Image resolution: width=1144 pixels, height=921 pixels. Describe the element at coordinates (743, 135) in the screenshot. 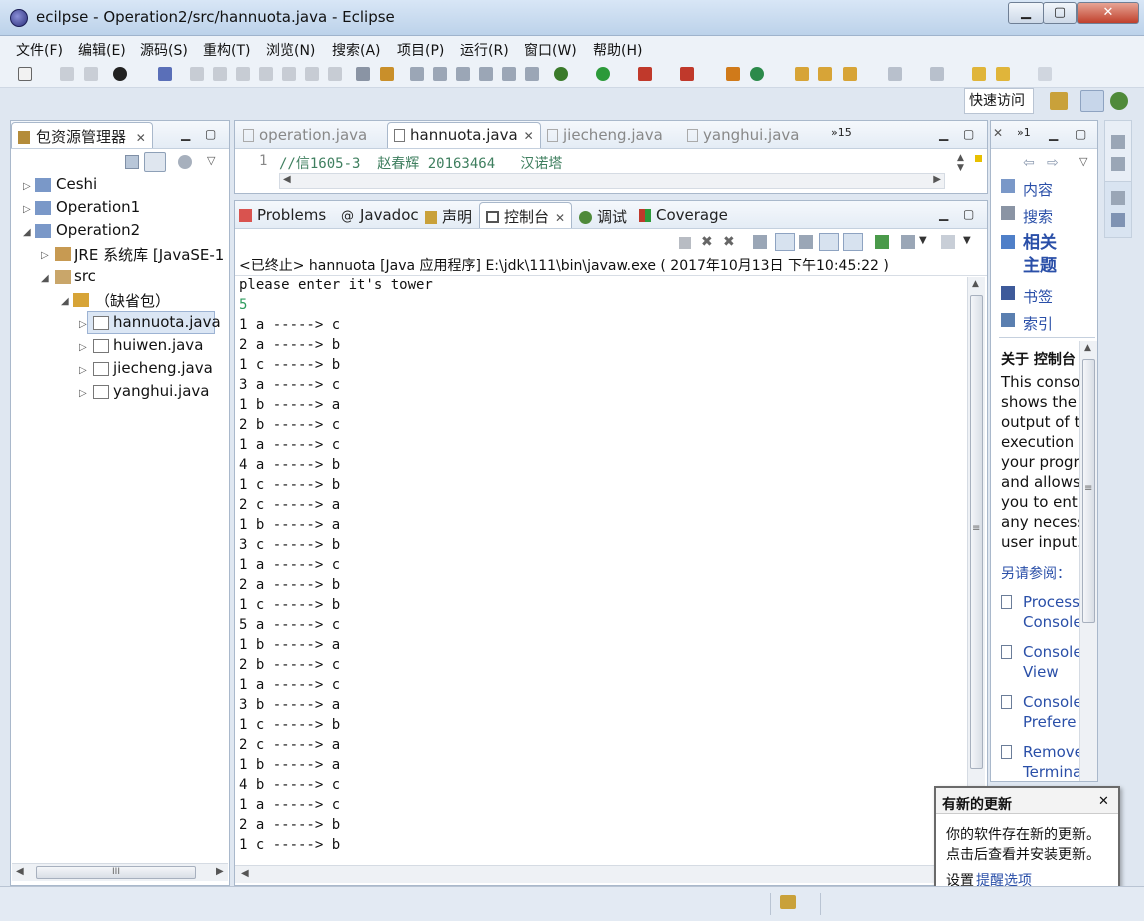

I see `tab-yanghui: yanghui.java` at that location.